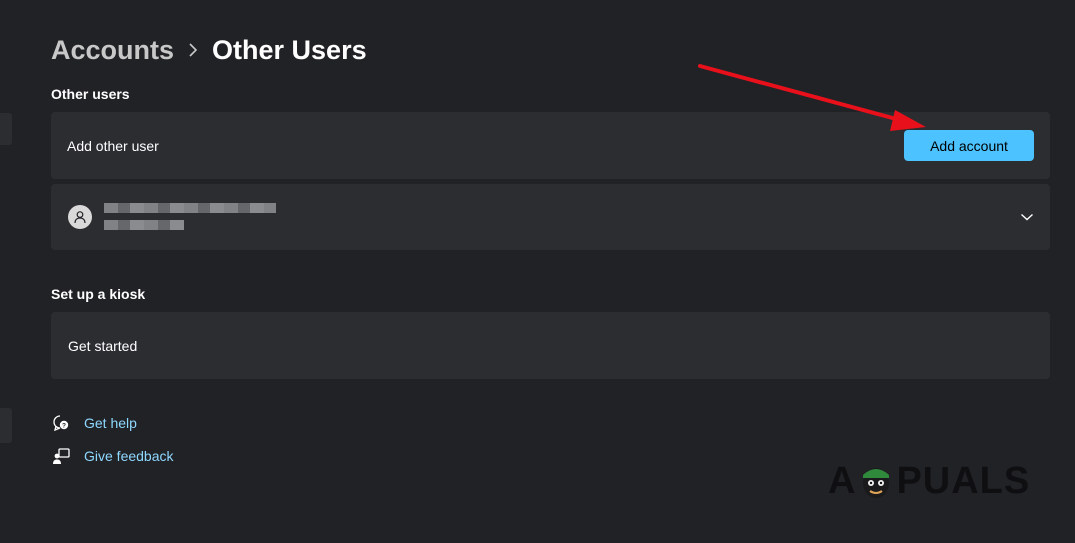 The image size is (1075, 543). Describe the element at coordinates (190, 216) in the screenshot. I see `redacted-user-details` at that location.